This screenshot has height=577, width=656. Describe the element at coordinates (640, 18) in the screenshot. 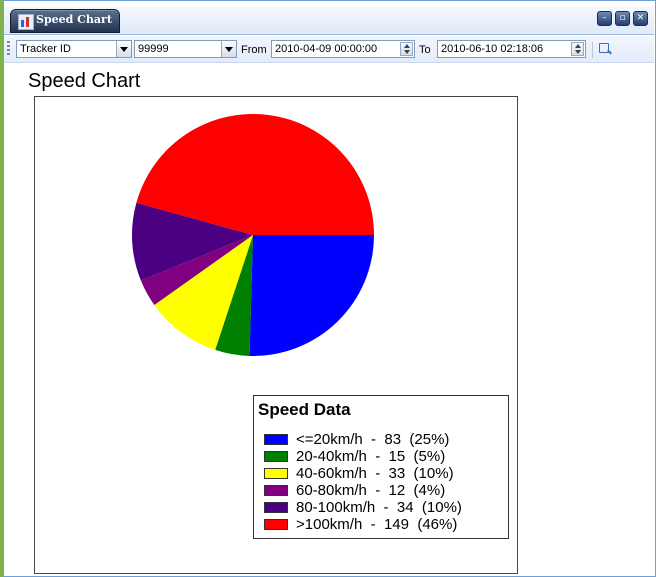

I see `close-icon: ✕` at that location.